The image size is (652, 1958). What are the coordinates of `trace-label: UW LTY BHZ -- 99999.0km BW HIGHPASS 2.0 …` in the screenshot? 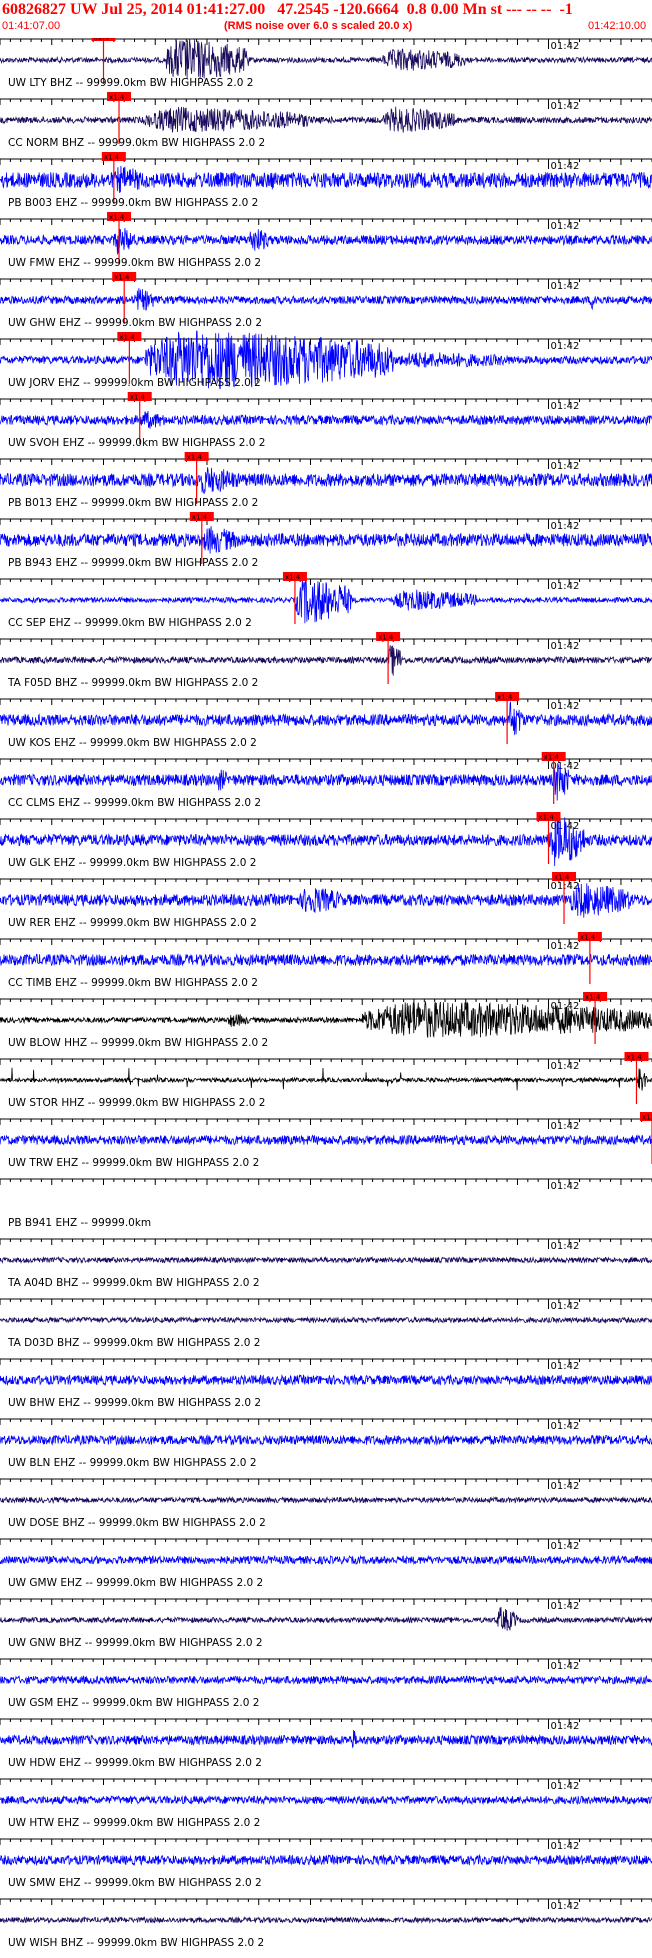 It's located at (130, 83).